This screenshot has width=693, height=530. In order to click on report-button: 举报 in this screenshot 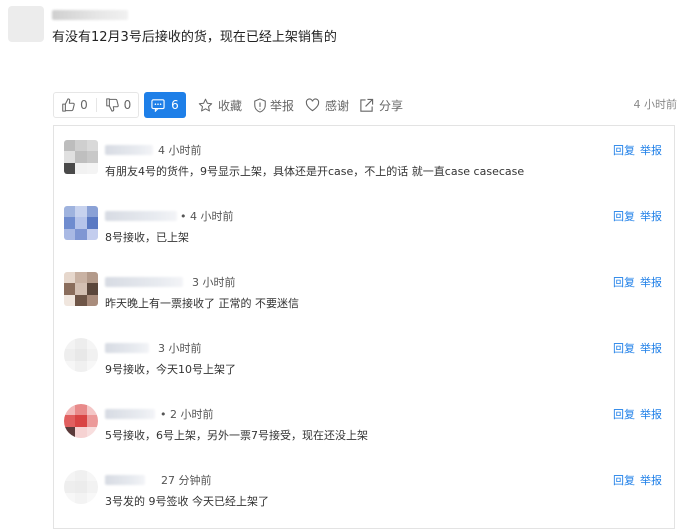, I will do `click(273, 105)`.